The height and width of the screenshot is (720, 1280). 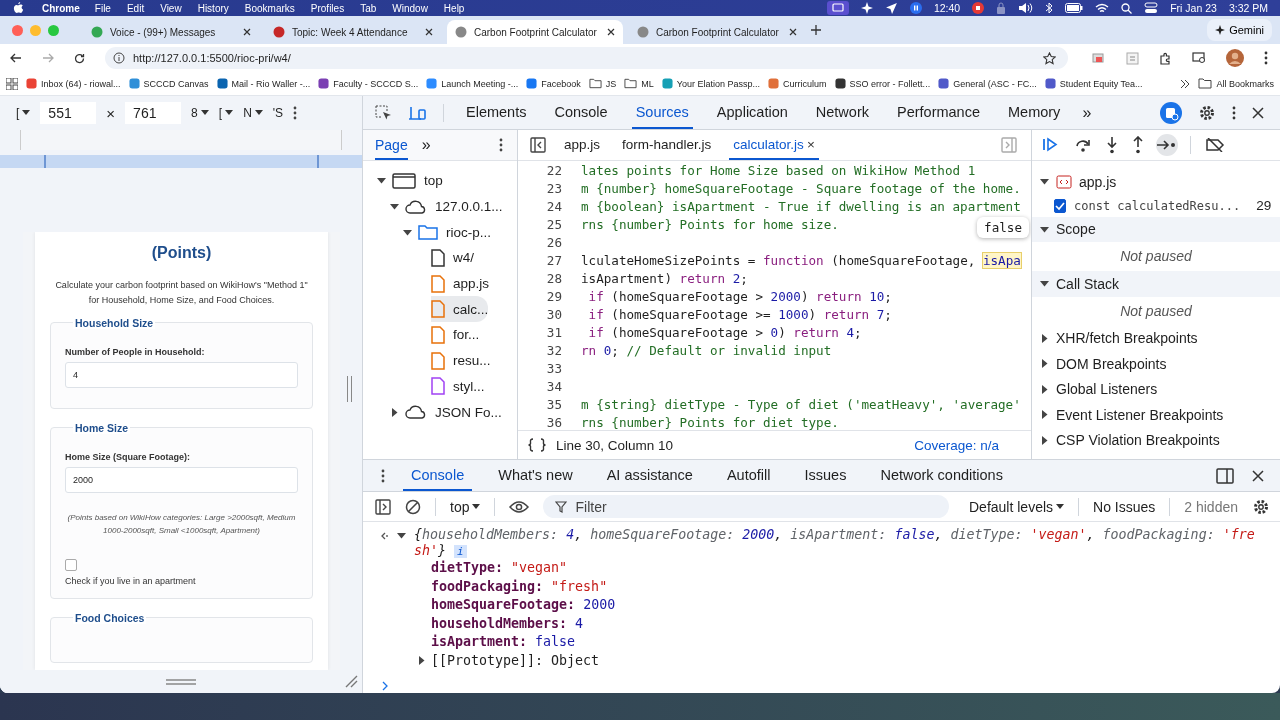 I want to click on pane-header: CSP Violation Breakpoints, so click(x=1156, y=440).